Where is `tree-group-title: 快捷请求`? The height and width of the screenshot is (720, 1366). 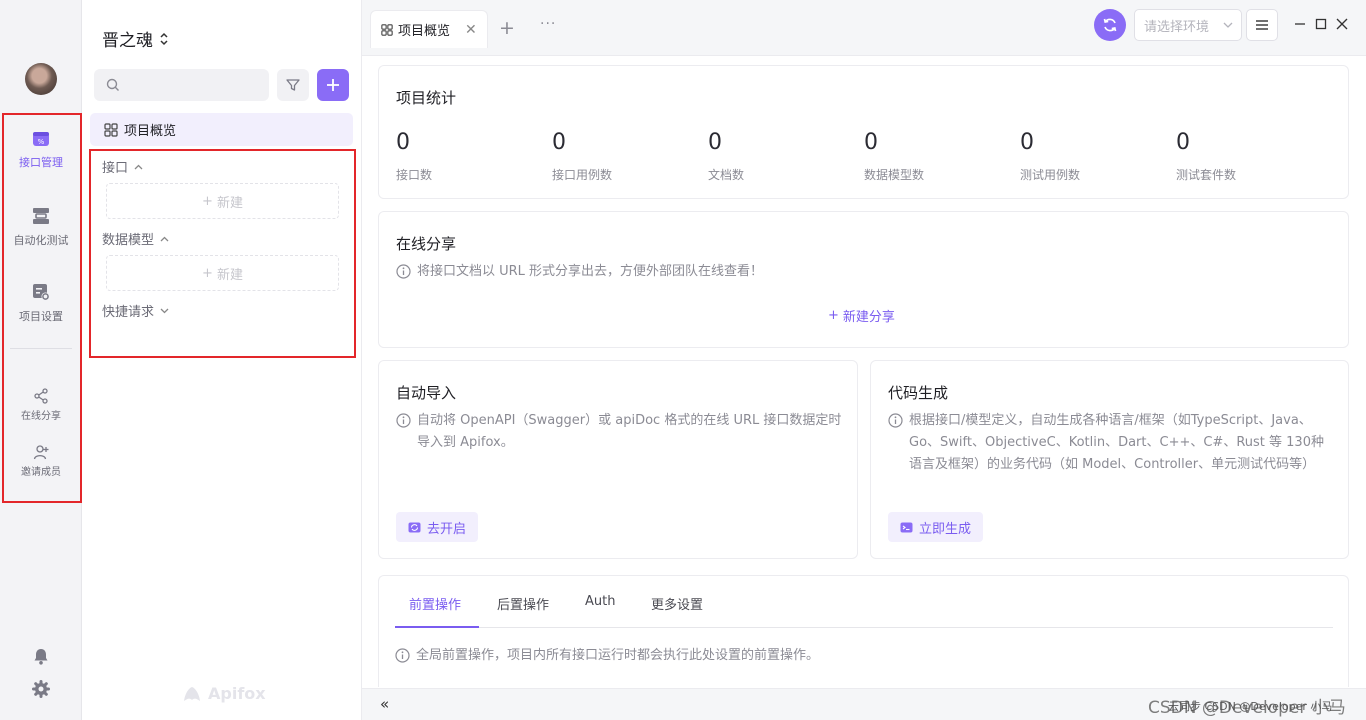 tree-group-title: 快捷请求 is located at coordinates (128, 312).